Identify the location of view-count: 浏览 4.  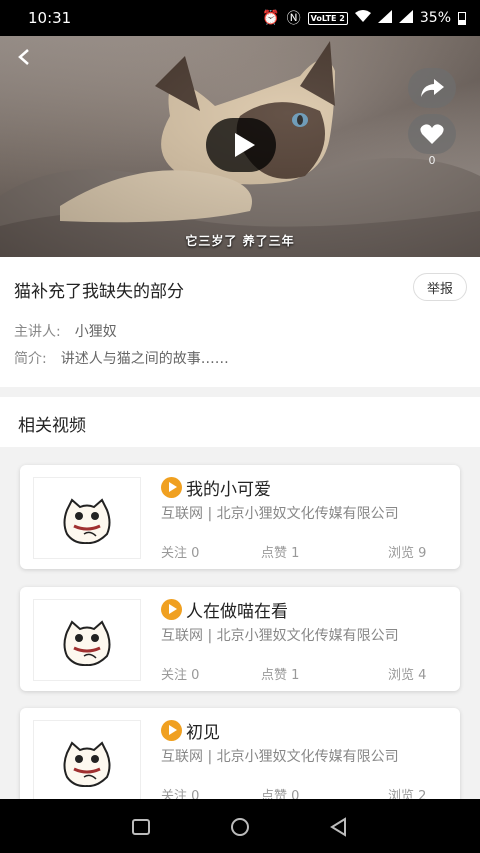
(407, 675).